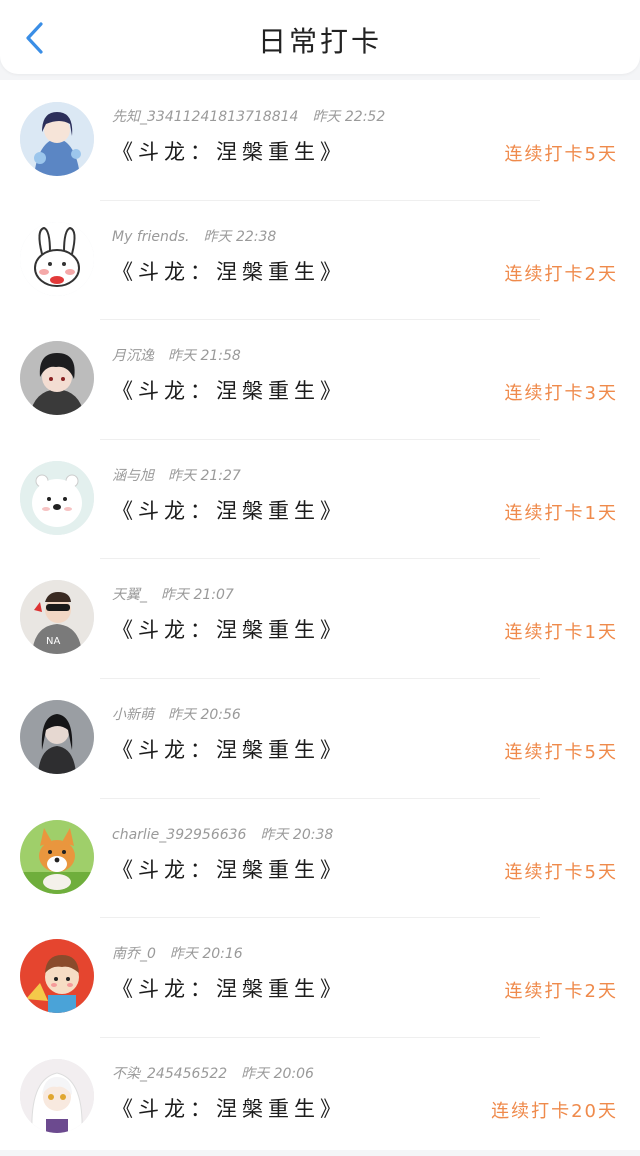  What do you see at coordinates (240, 236) in the screenshot?
I see `checkin-time: 昨天 22:38` at bounding box center [240, 236].